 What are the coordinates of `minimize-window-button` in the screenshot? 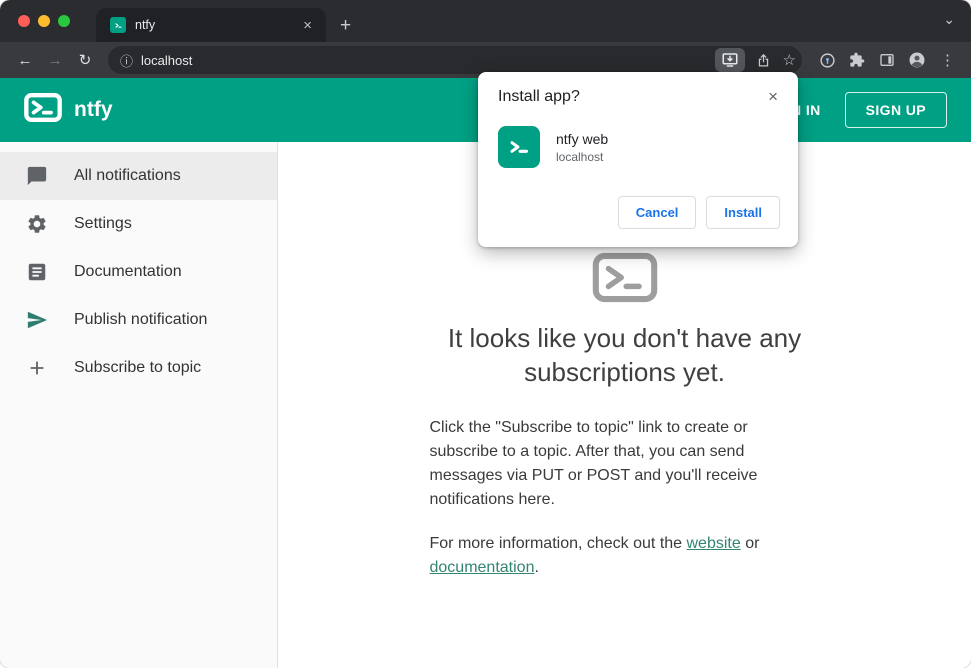 It's located at (44, 21).